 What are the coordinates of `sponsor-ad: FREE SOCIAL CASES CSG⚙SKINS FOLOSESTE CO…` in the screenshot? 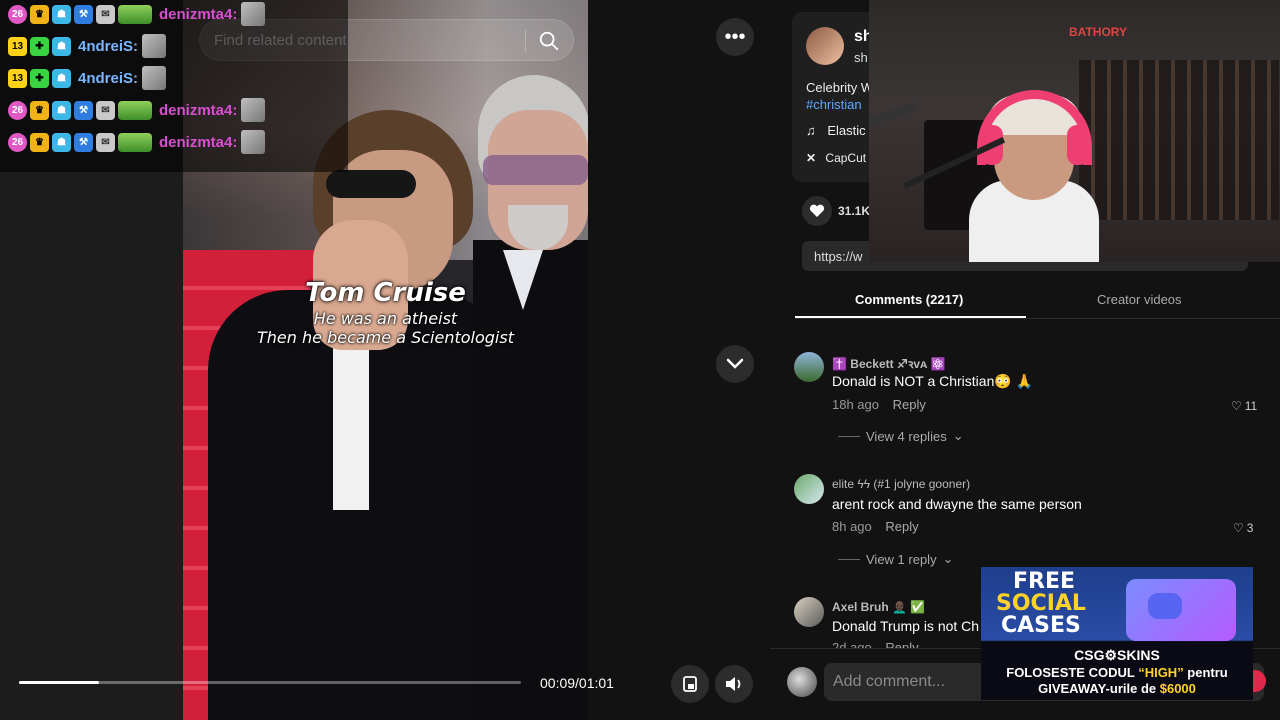 It's located at (1117, 633).